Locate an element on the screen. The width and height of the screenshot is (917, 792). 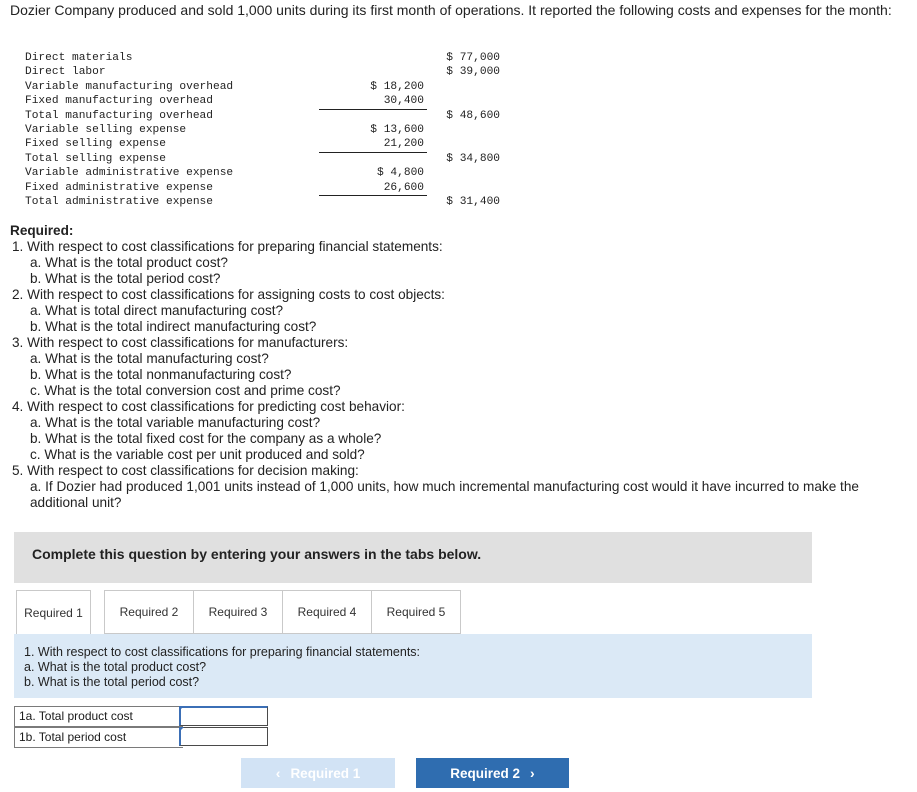
total-product-cost-input is located at coordinates (223, 716).